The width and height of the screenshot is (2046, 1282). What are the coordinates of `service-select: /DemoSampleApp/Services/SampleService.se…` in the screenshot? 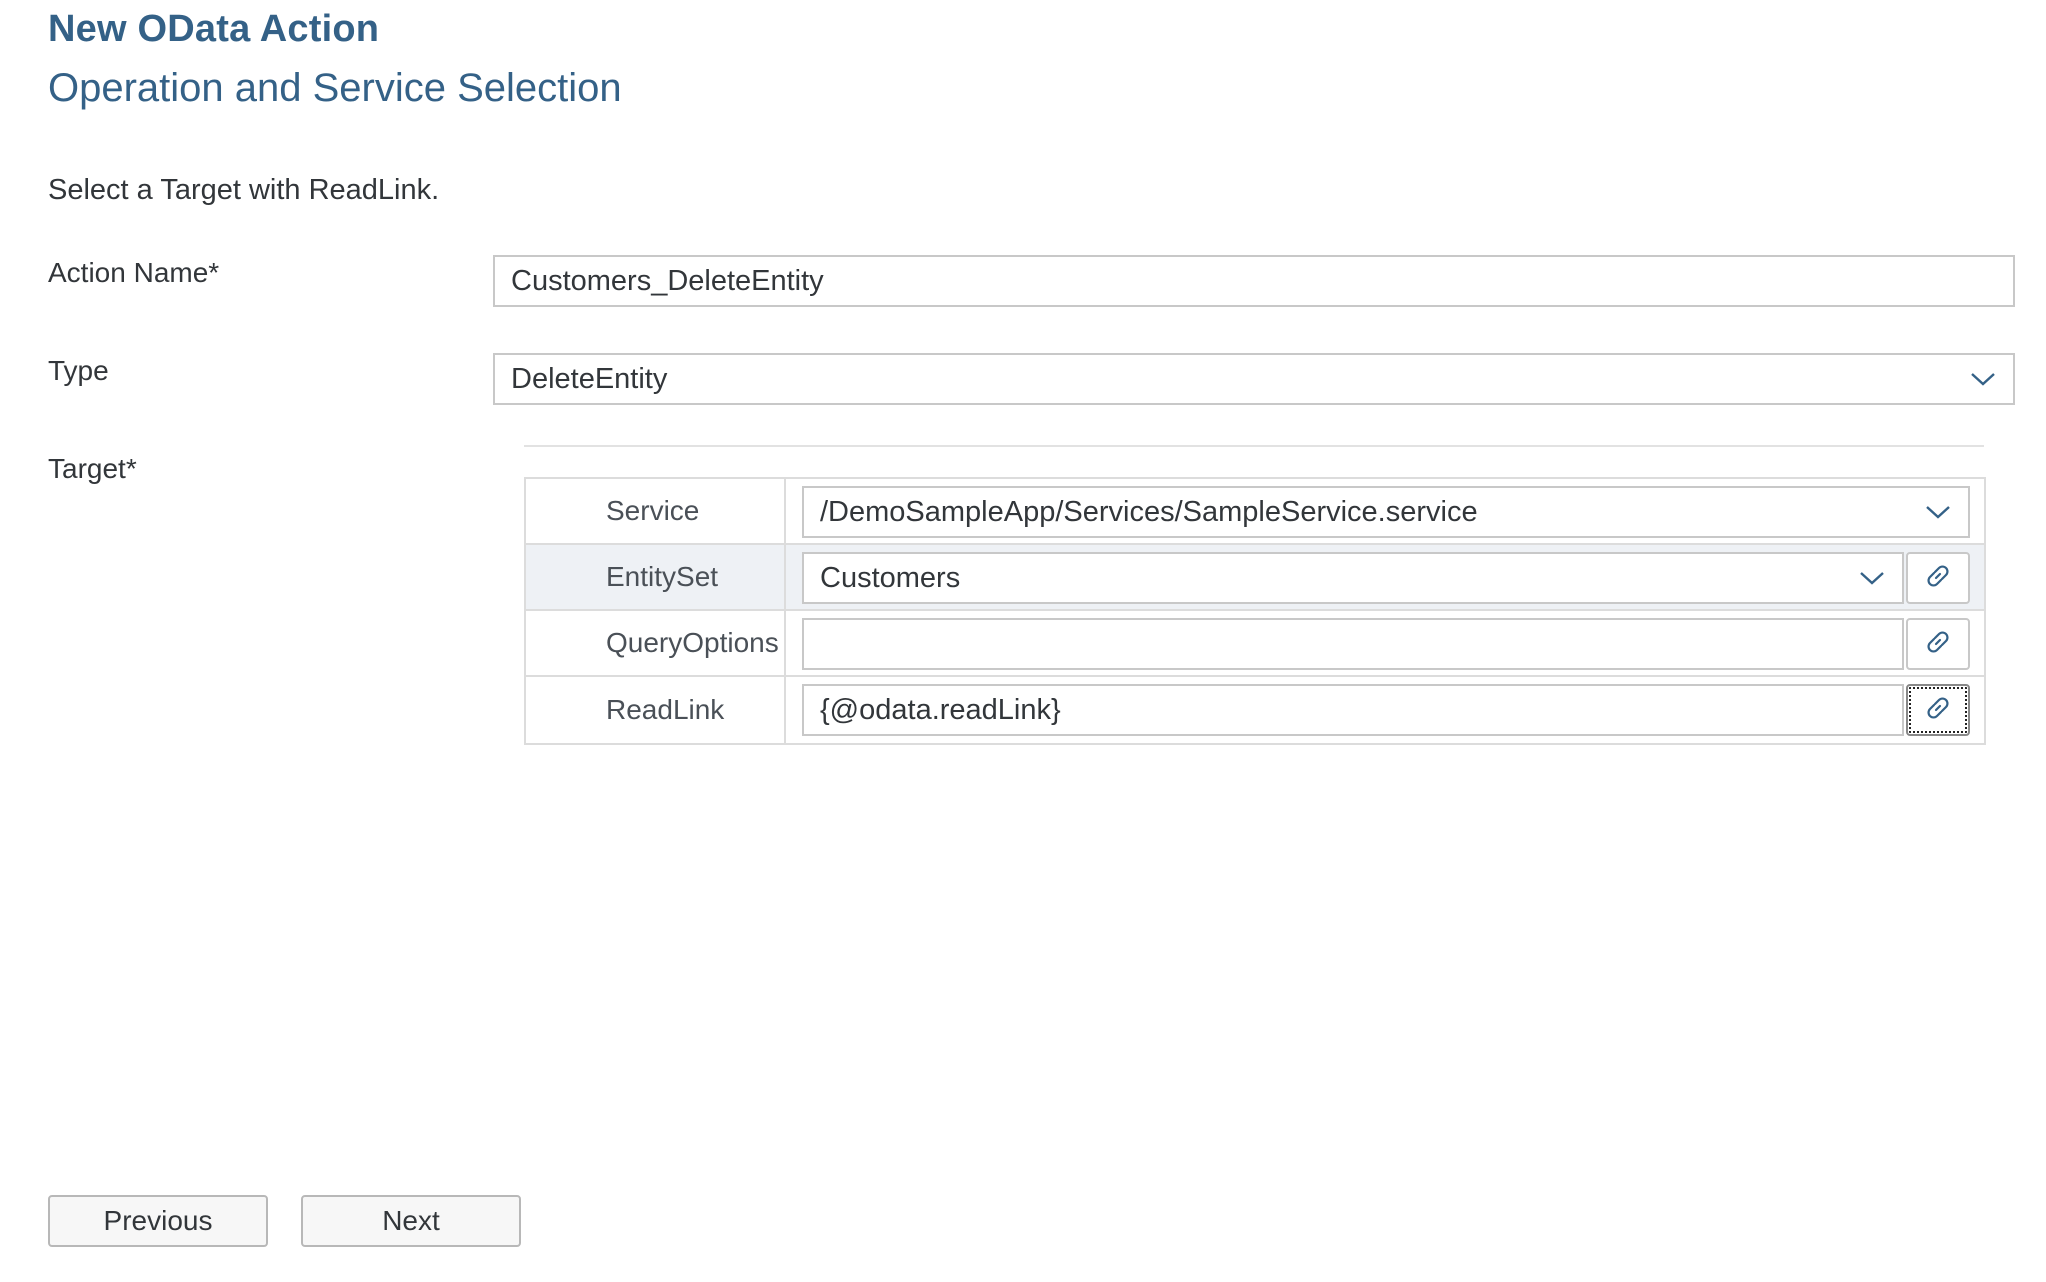 It's located at (1386, 512).